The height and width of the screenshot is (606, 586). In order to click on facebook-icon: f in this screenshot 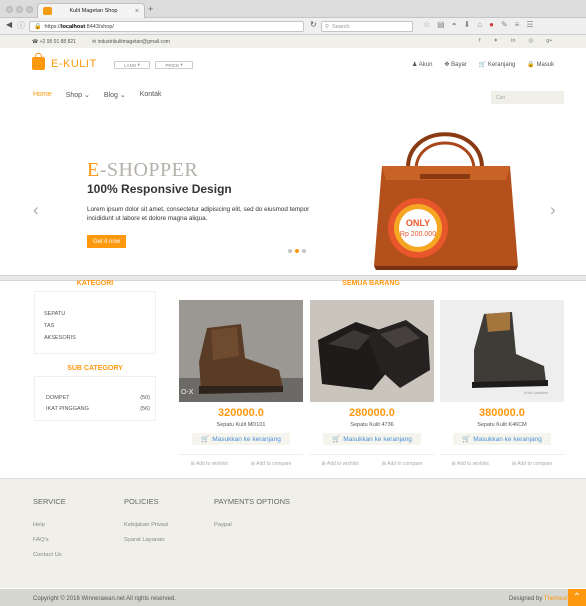, I will do `click(480, 41)`.